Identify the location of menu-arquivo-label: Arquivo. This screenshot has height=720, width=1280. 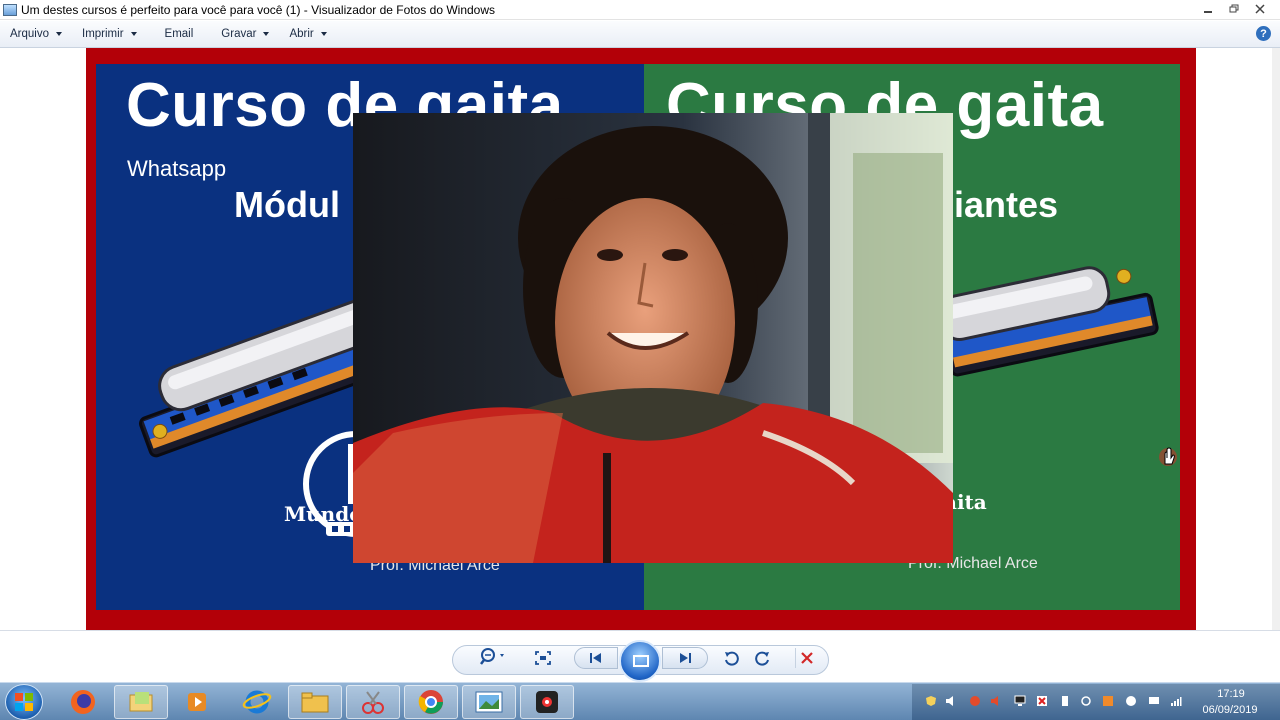
(29, 34).